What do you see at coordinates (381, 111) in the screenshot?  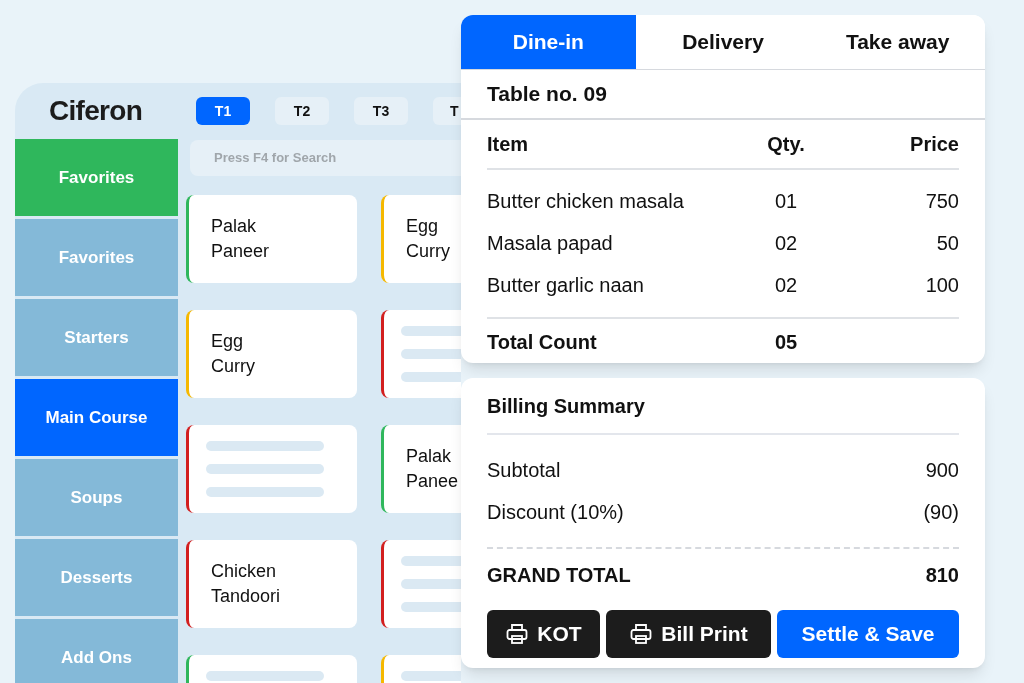 I see `table-tab: T3` at bounding box center [381, 111].